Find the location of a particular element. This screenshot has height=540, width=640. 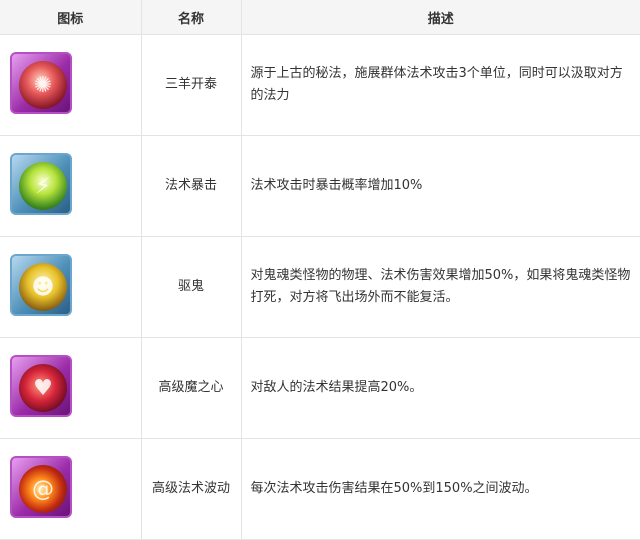

icon-cell: ☻ is located at coordinates (71, 287).